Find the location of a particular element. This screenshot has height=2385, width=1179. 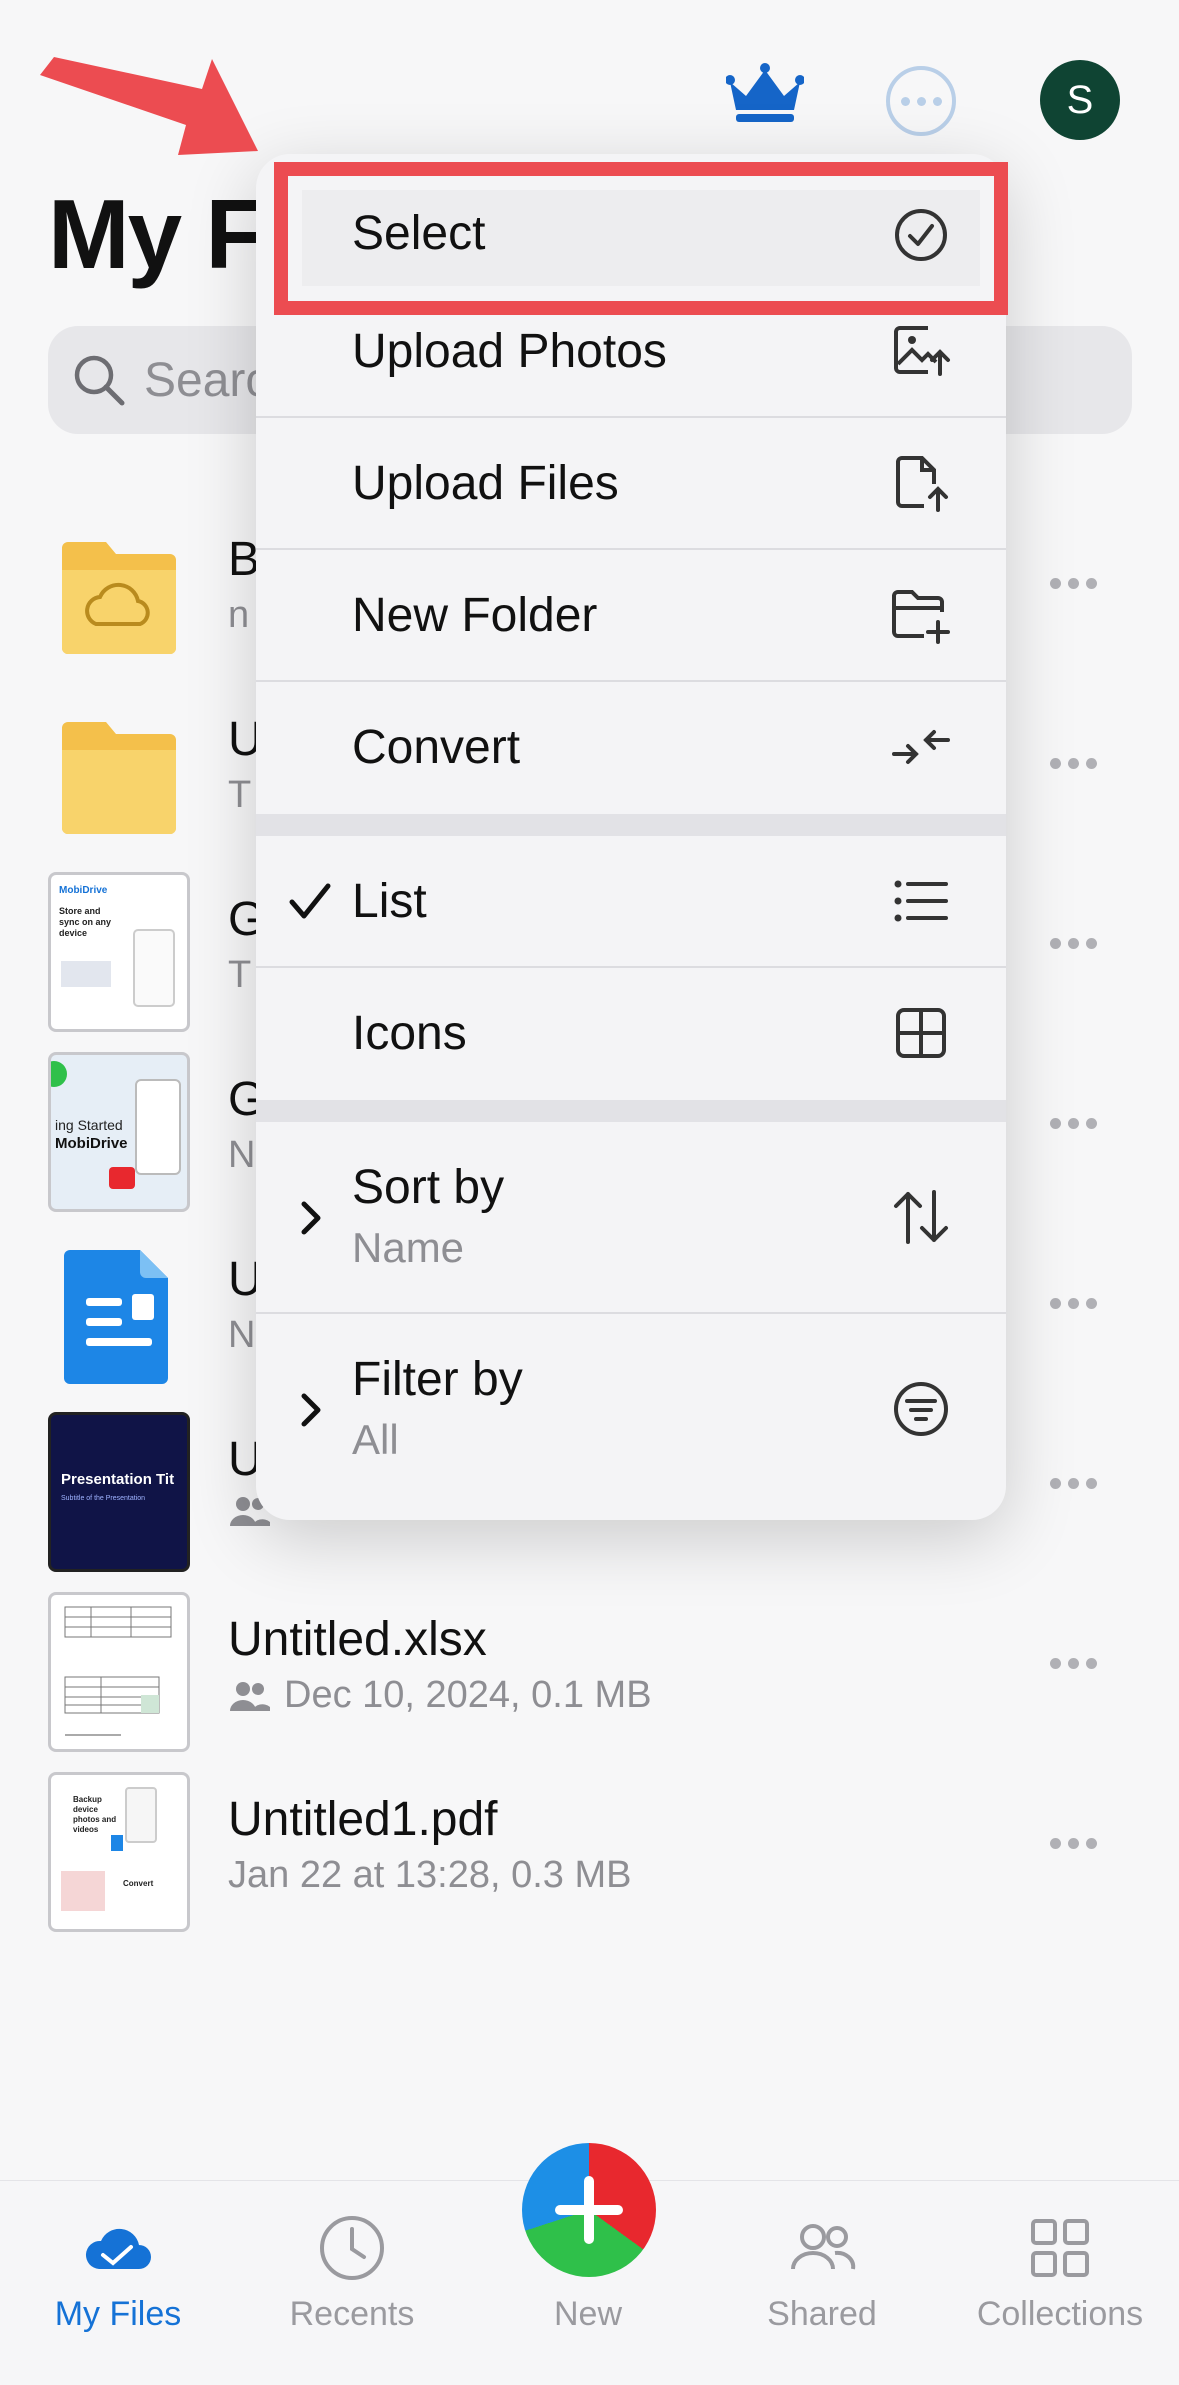

tab-collections: Collections is located at coordinates (1060, 2272).